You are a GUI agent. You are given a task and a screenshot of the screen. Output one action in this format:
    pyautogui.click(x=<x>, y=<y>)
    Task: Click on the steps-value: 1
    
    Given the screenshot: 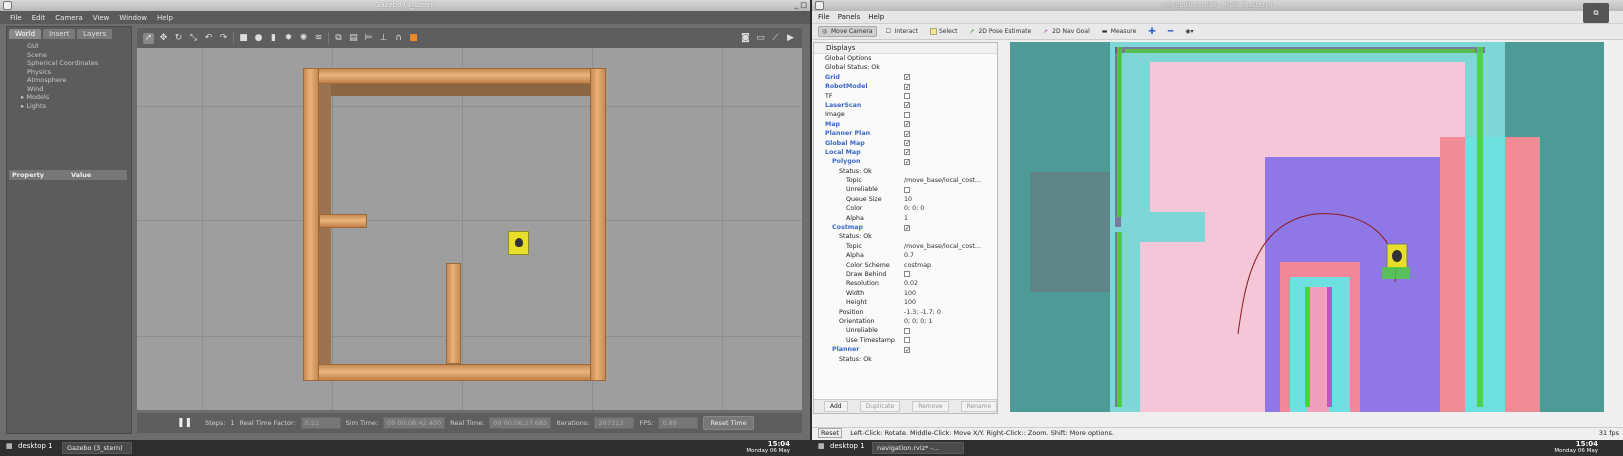 What is the action you would take?
    pyautogui.click(x=232, y=423)
    